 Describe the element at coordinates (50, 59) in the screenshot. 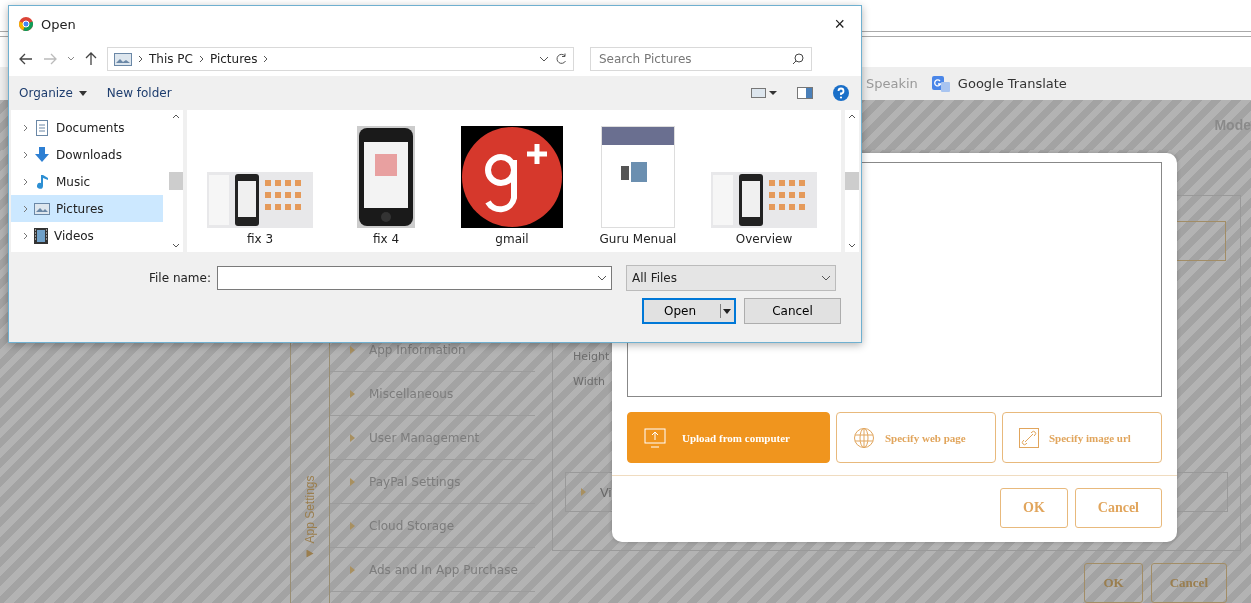

I see `forward-arrow-icon` at that location.